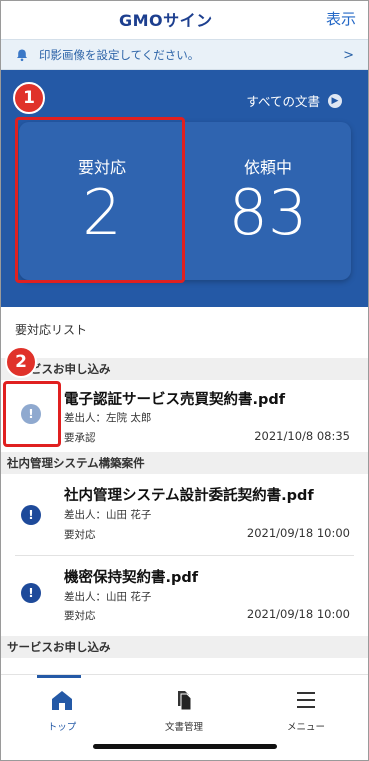 Image resolution: width=369 pixels, height=761 pixels. I want to click on requested-count: 83, so click(268, 212).